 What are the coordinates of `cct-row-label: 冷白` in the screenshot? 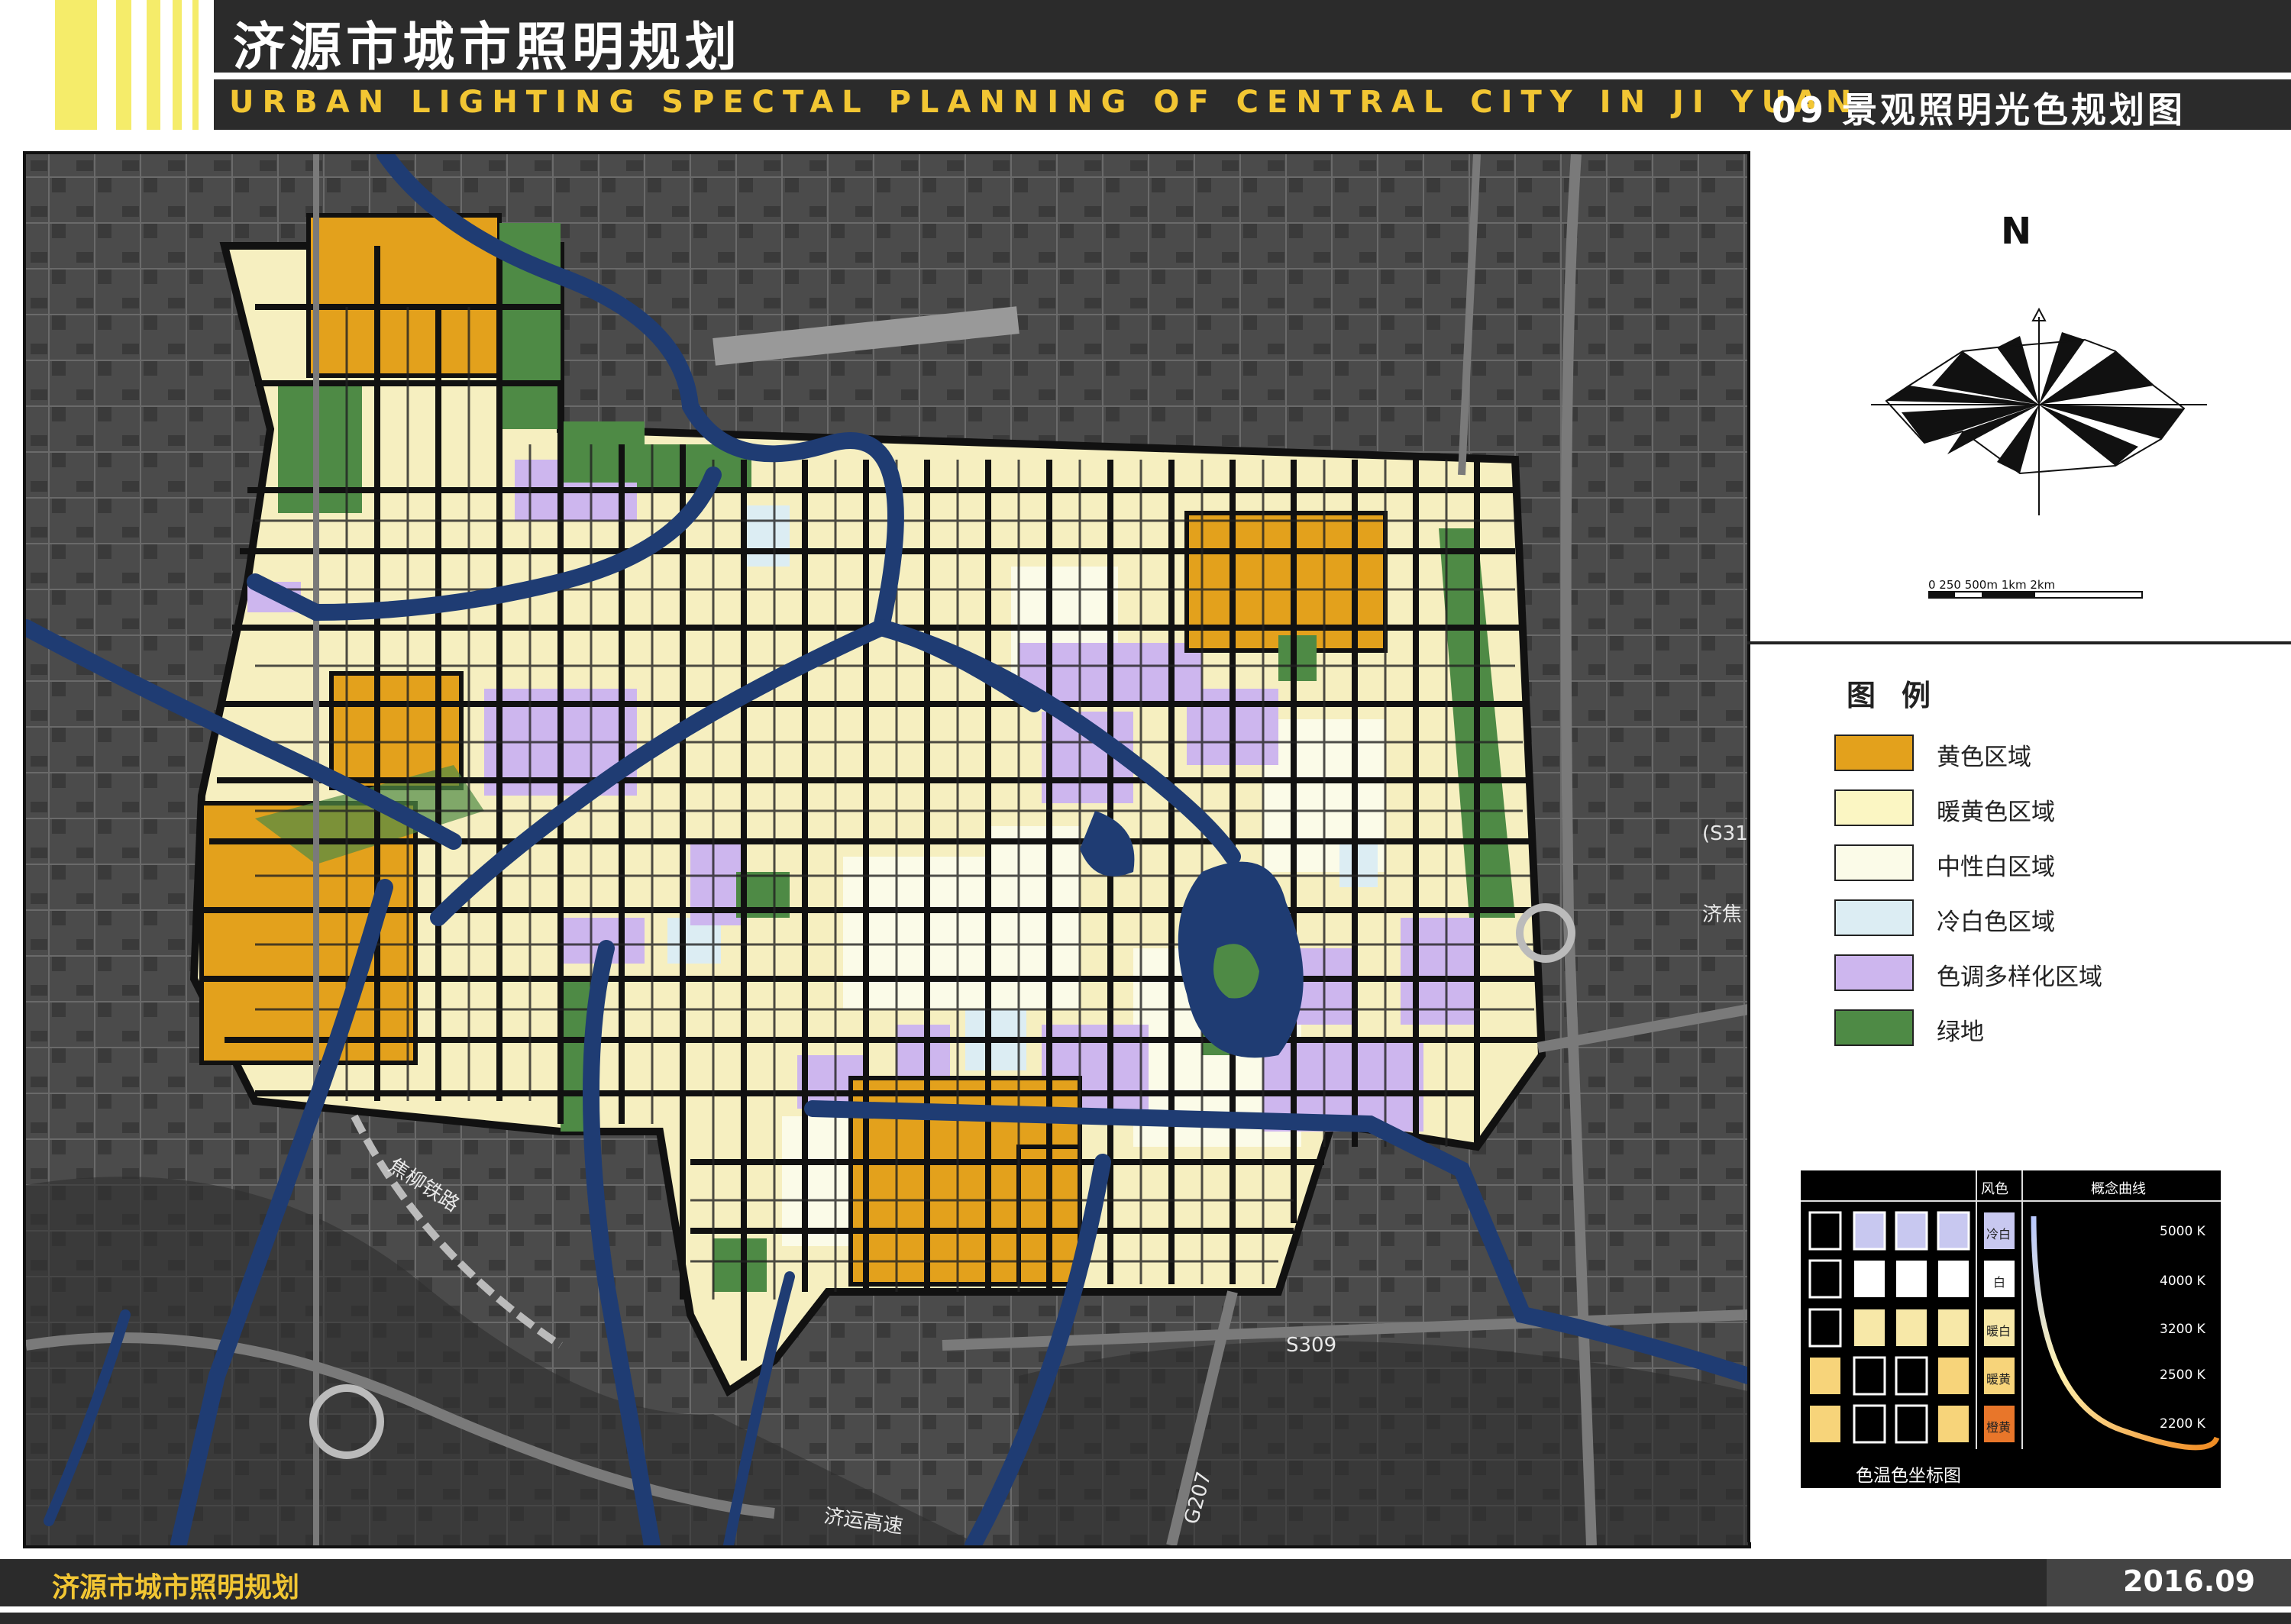 It's located at (1999, 1234).